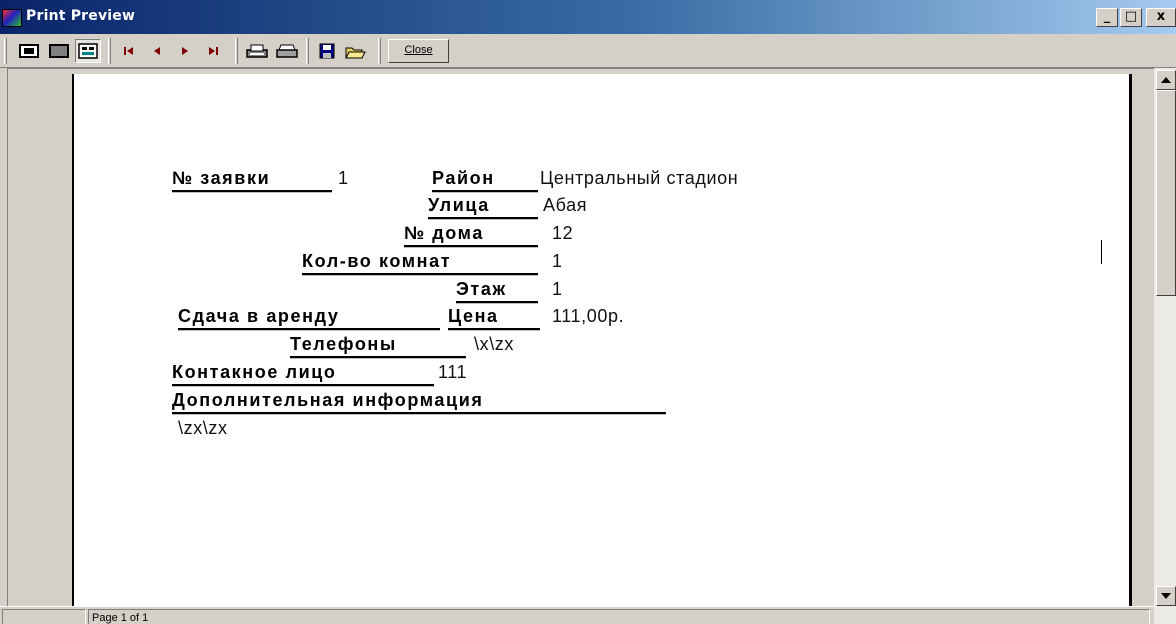 The image size is (1176, 624). Describe the element at coordinates (418, 51) in the screenshot. I see `close-preview-button: Close` at that location.